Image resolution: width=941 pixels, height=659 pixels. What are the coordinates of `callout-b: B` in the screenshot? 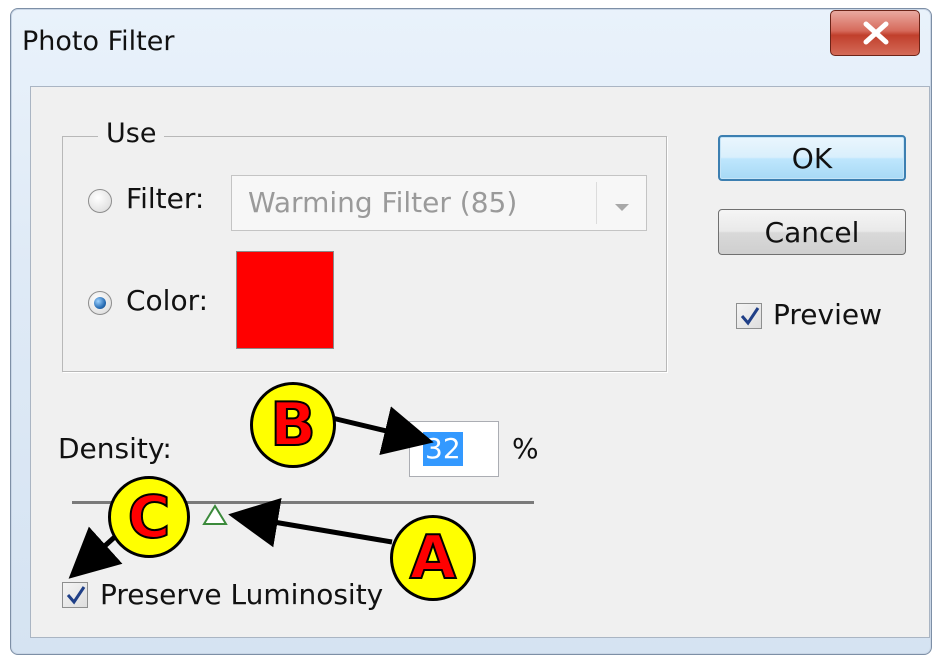 It's located at (293, 425).